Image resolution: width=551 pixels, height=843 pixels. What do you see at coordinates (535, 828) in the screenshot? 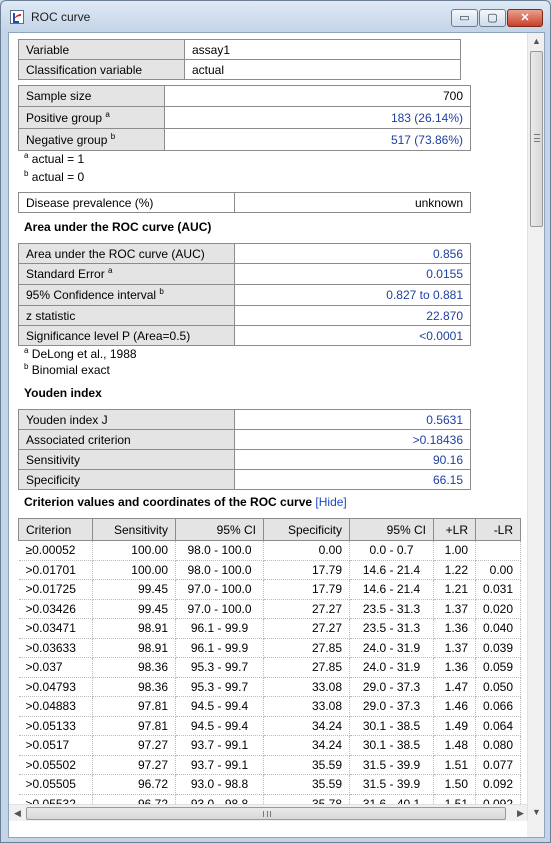
I see `scrollbar-corner` at bounding box center [535, 828].